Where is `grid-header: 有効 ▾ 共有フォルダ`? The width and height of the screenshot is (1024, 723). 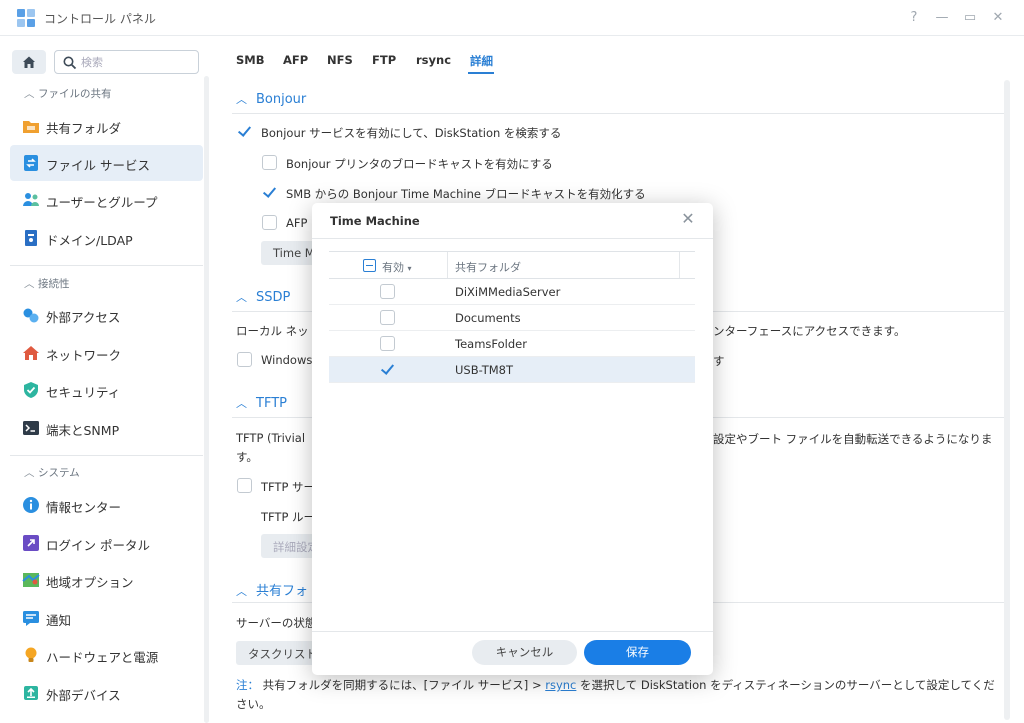 grid-header: 有効 ▾ 共有フォルダ is located at coordinates (512, 265).